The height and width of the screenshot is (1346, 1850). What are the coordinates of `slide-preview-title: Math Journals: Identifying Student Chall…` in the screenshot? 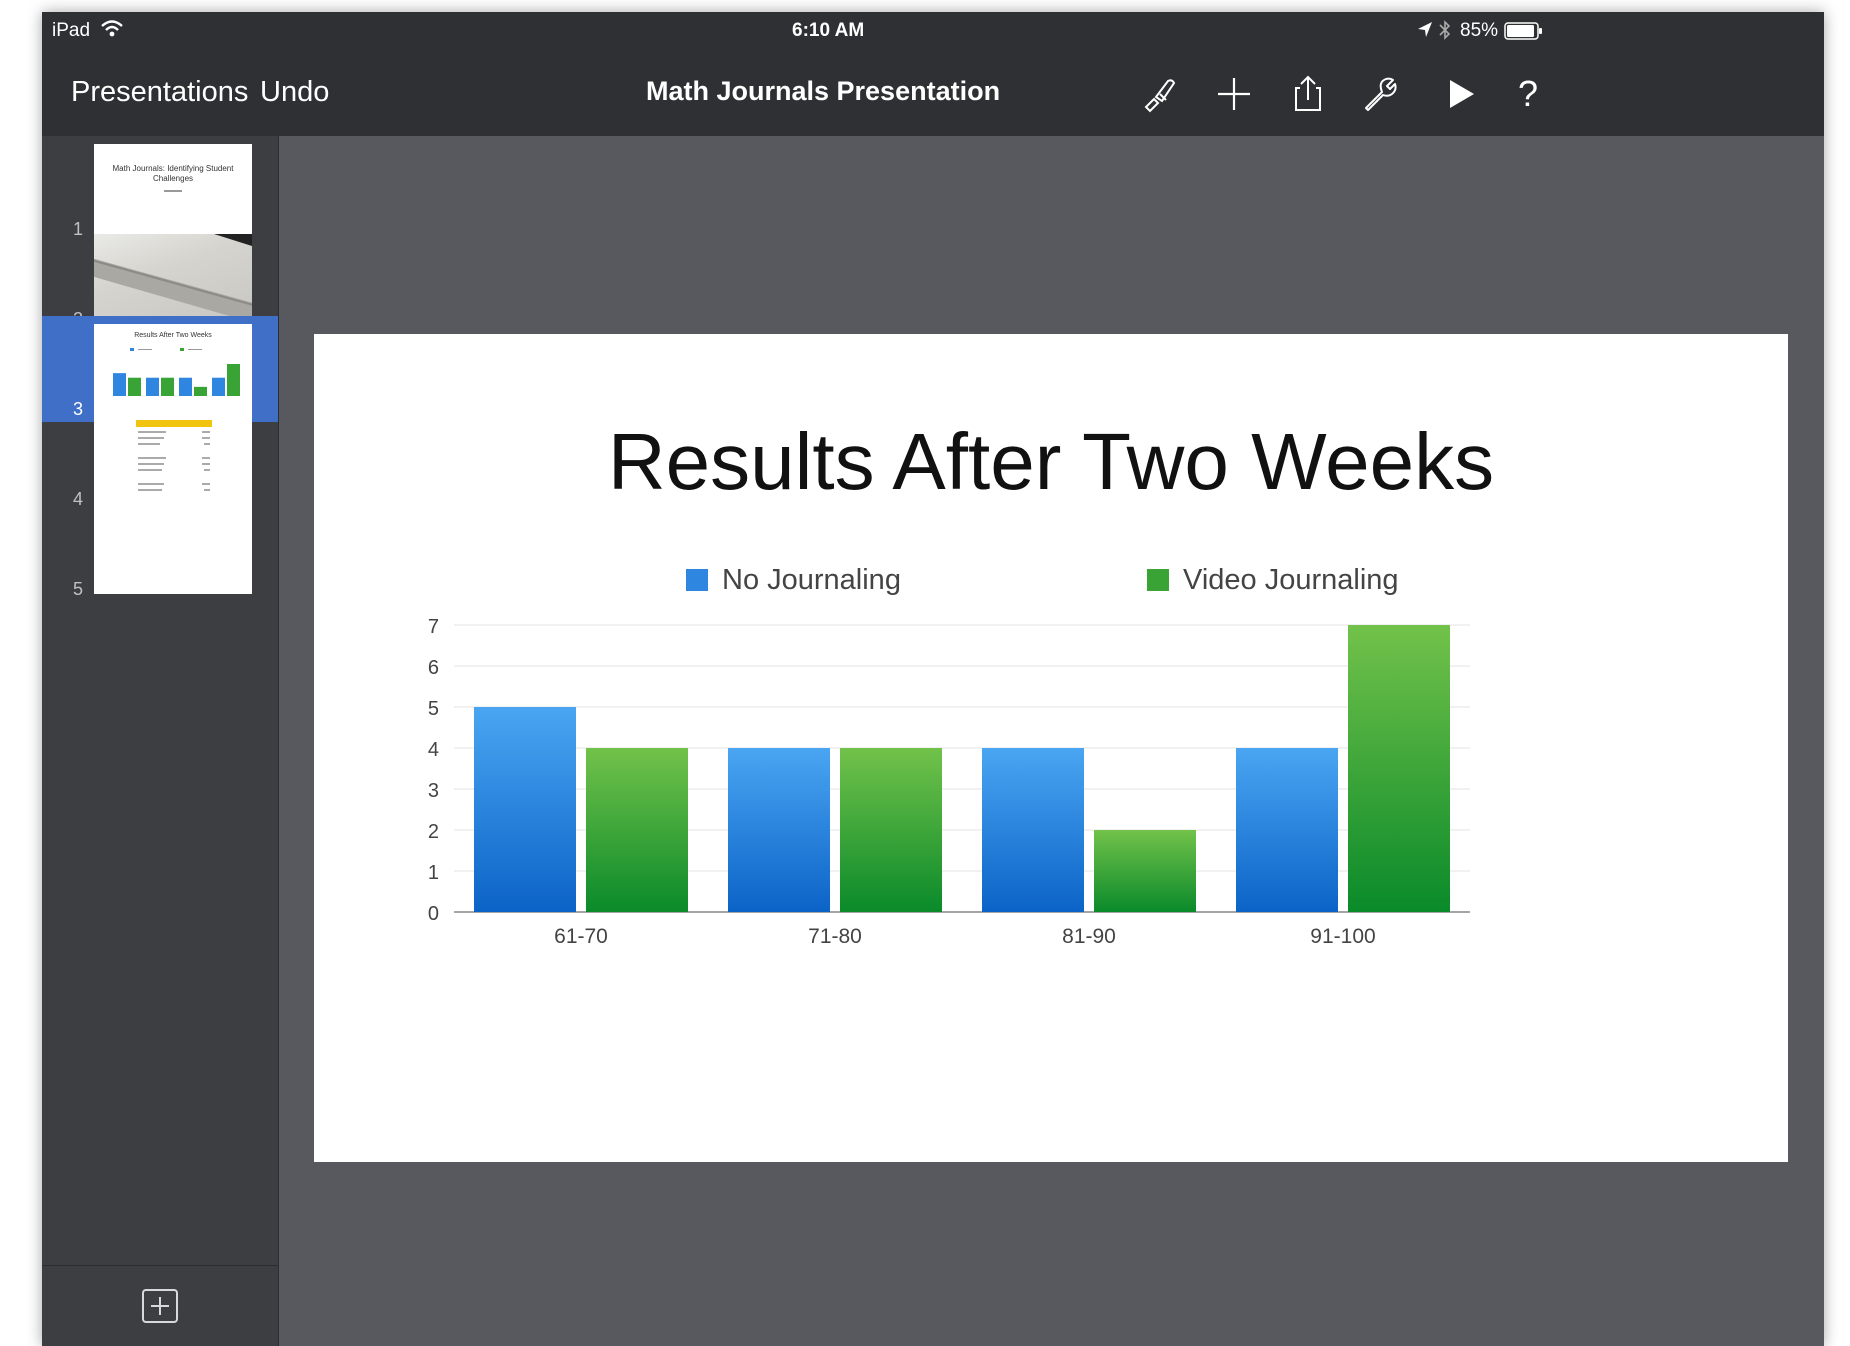 It's located at (173, 173).